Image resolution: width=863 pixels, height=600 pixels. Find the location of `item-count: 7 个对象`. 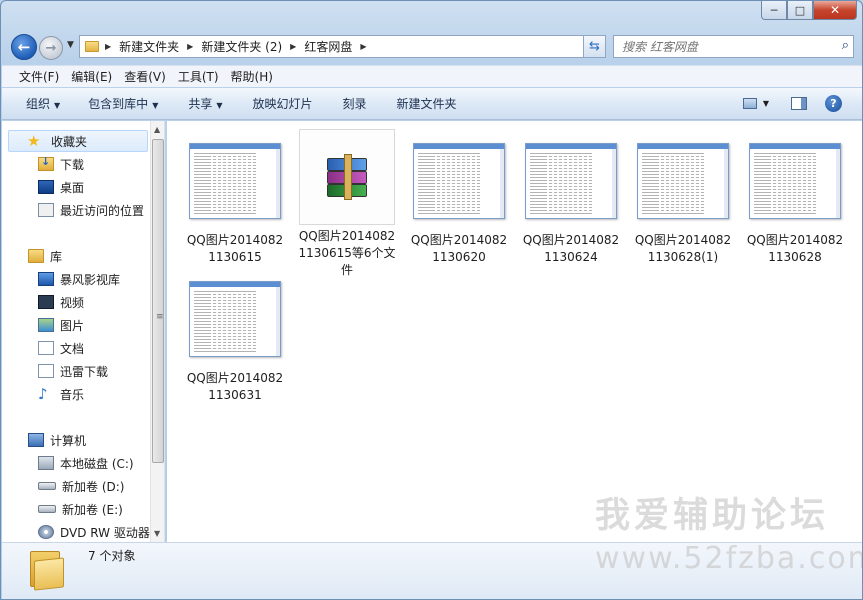

item-count: 7 个对象 is located at coordinates (112, 556).